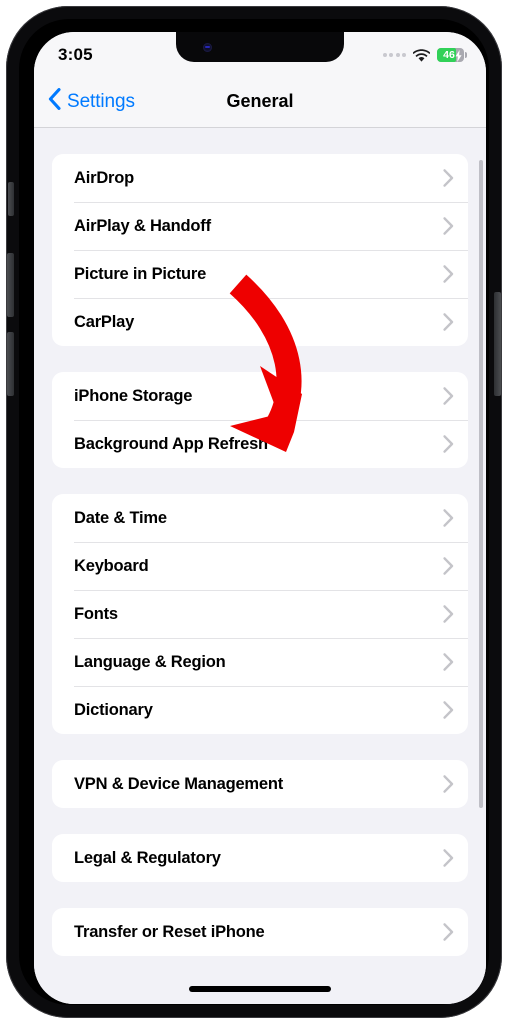  I want to click on signal-dots-icon, so click(394, 55).